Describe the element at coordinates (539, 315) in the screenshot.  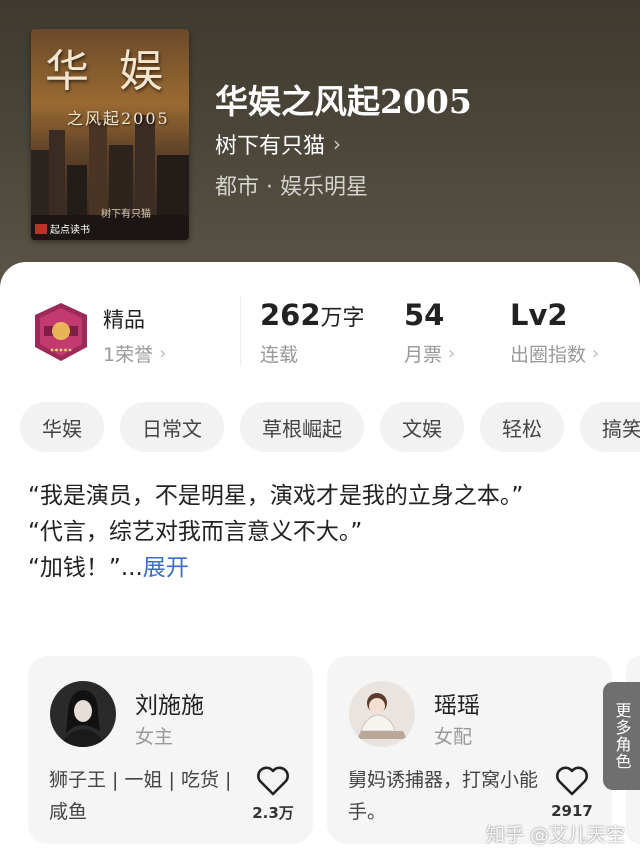
I see `popularity-level: Lv2` at that location.